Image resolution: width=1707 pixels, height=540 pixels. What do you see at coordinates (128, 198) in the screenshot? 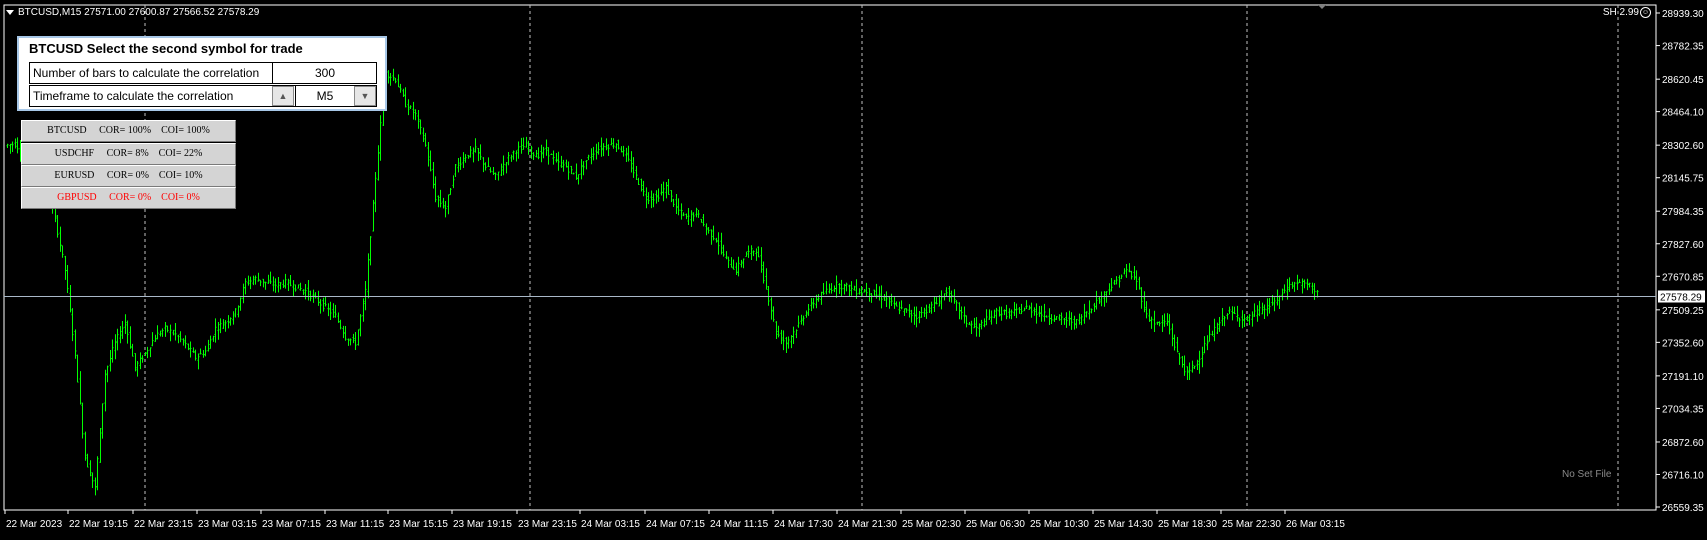
I see `symbol-button-3: GBPUSD COR= 0% COI= 0%` at bounding box center [128, 198].